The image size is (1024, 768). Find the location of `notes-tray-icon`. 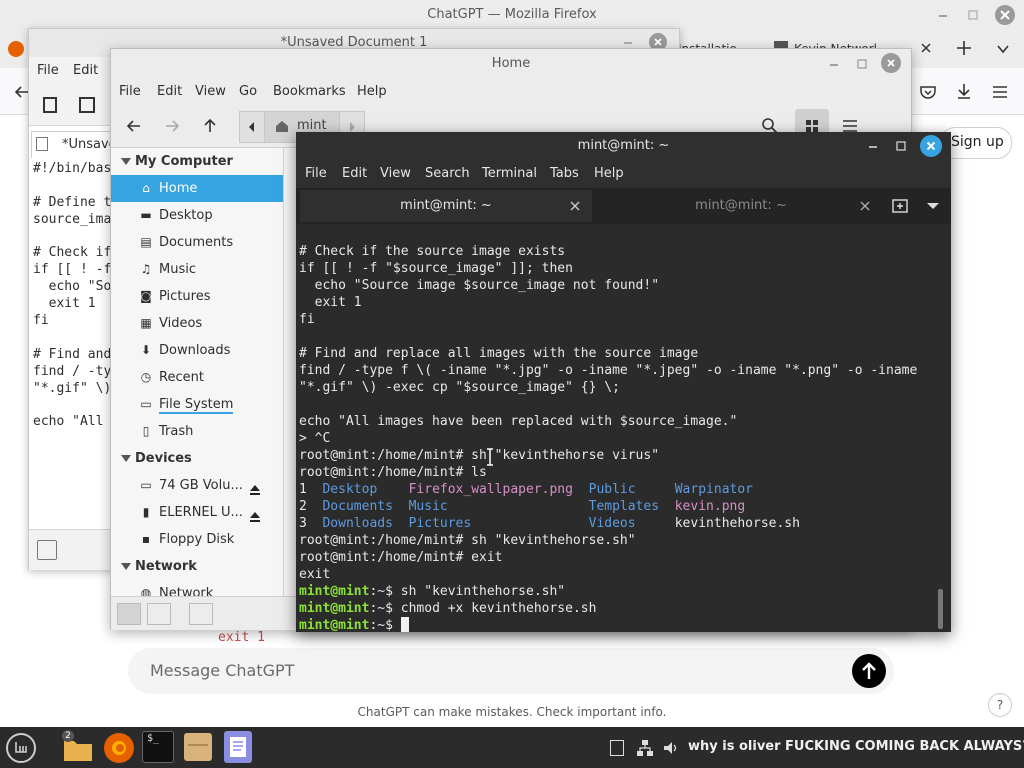

notes-tray-icon is located at coordinates (617, 748).